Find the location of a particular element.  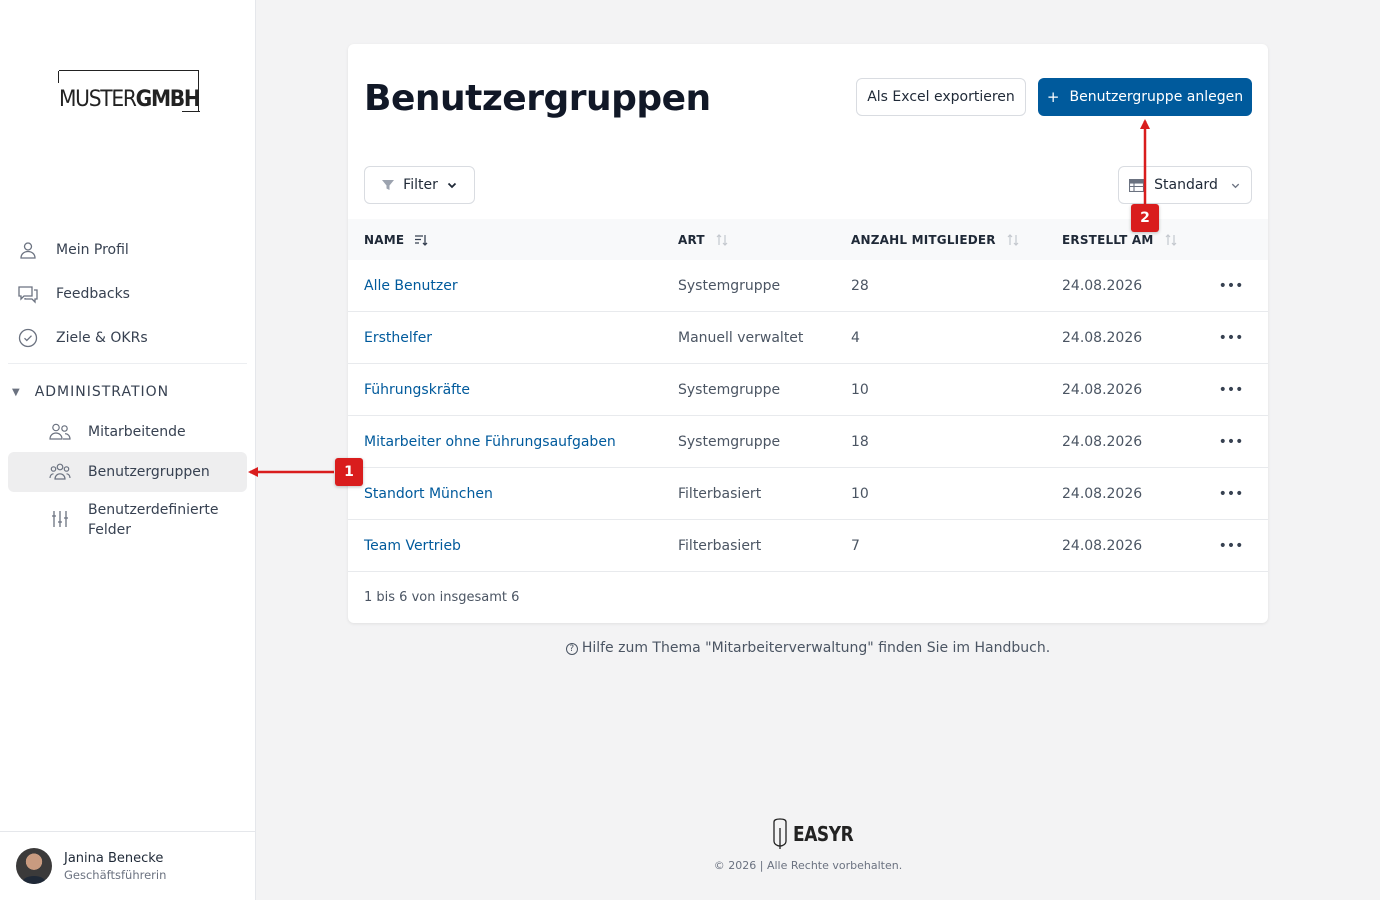

sidebar-item-label-line2: Felder is located at coordinates (110, 530).